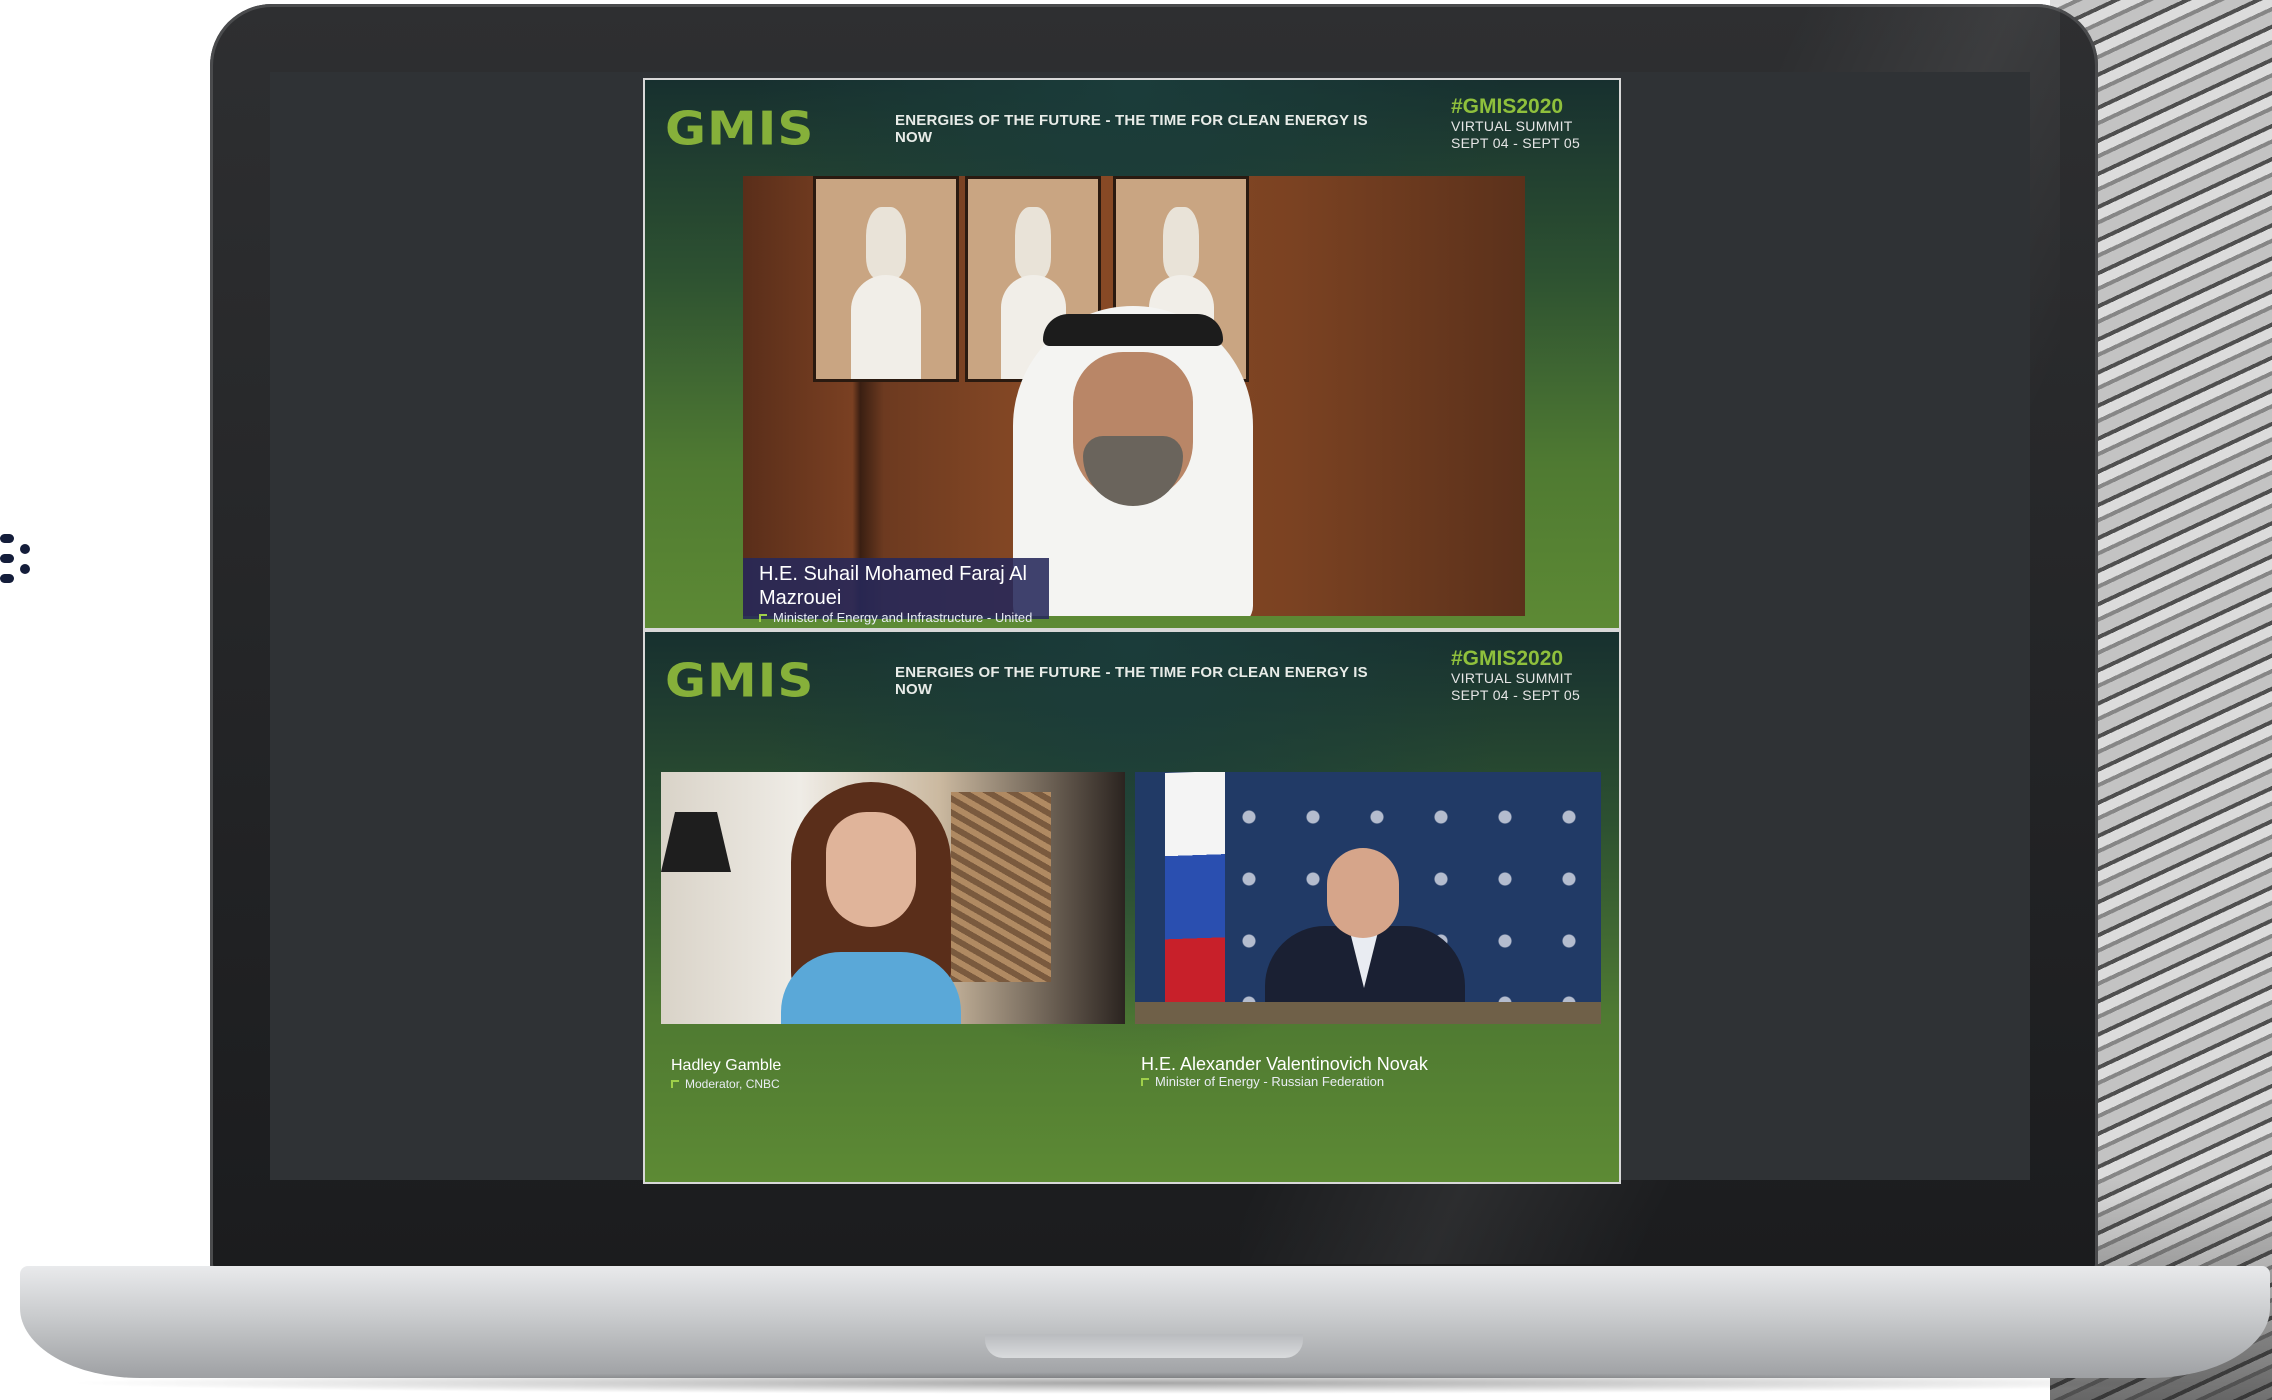 The height and width of the screenshot is (1400, 2272). What do you see at coordinates (1195, 898) in the screenshot?
I see `russia-flag` at bounding box center [1195, 898].